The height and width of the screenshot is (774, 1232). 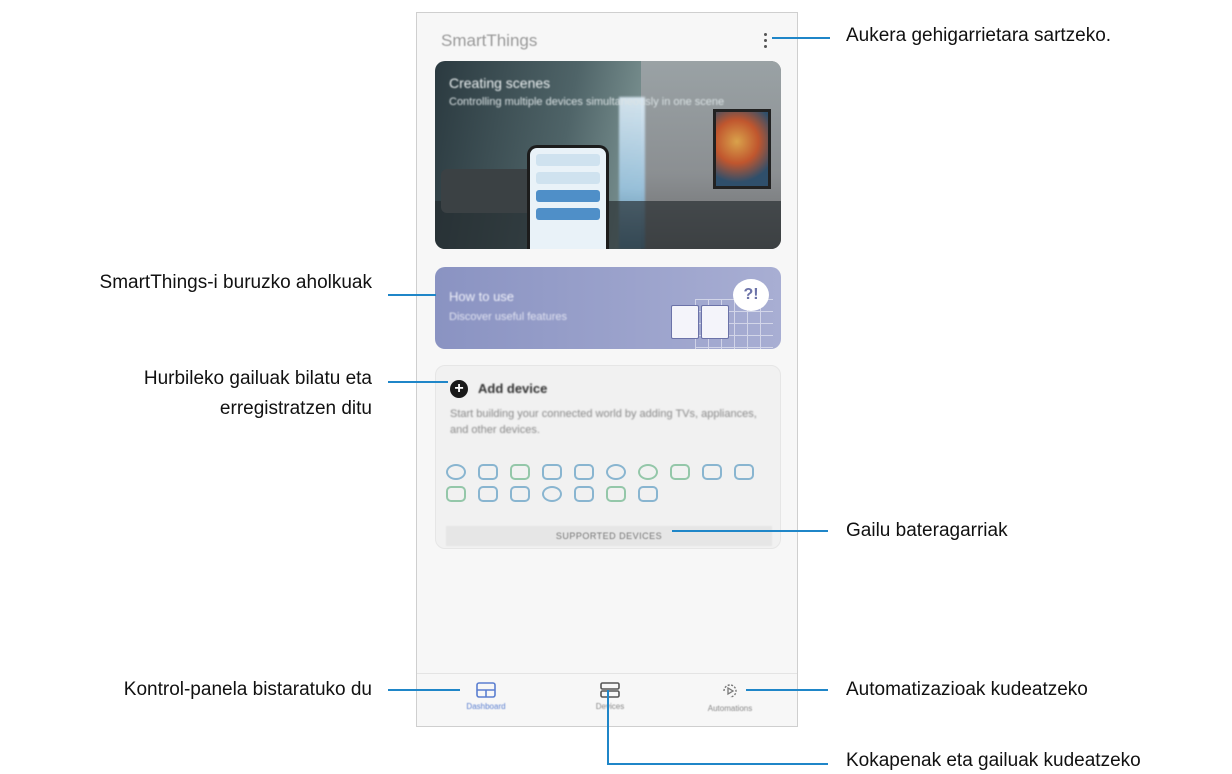 What do you see at coordinates (508, 317) in the screenshot?
I see `tips-subtitle: Discover useful features` at bounding box center [508, 317].